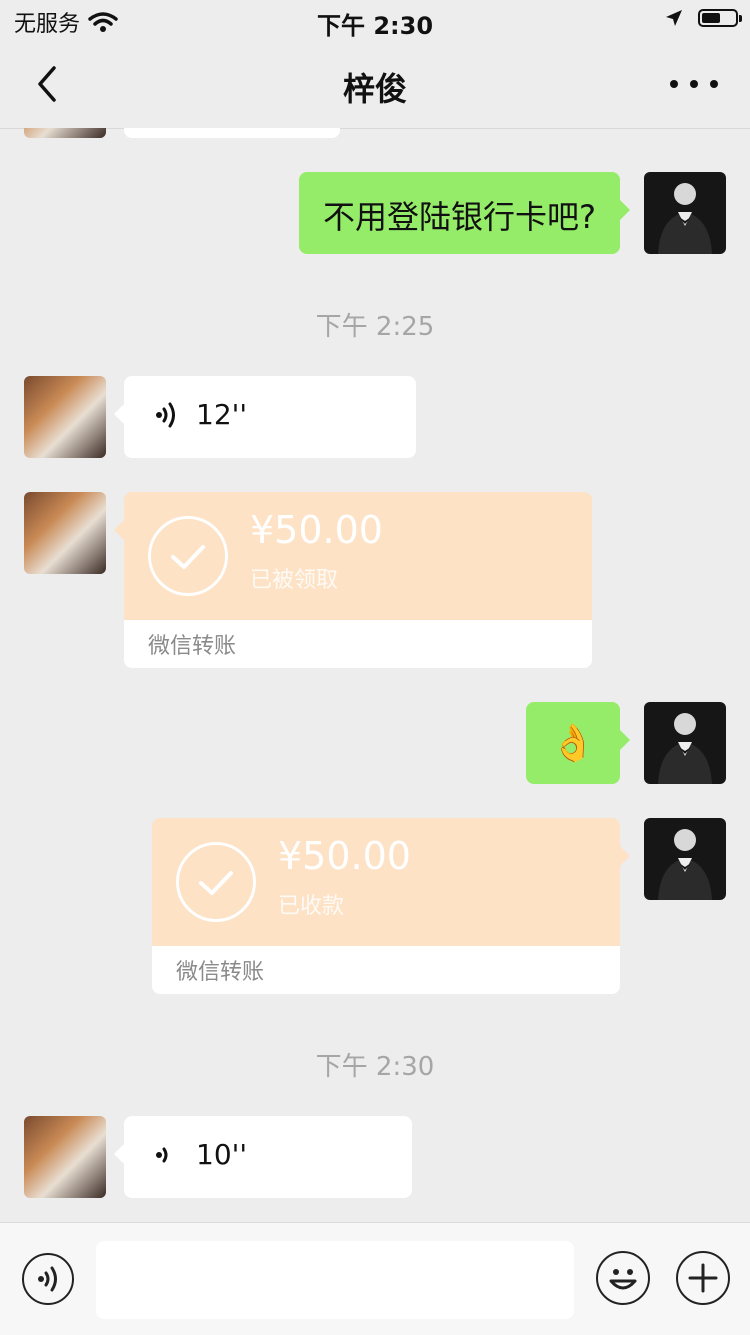  I want to click on nav-bar: 梓俊, so click(375, 85).